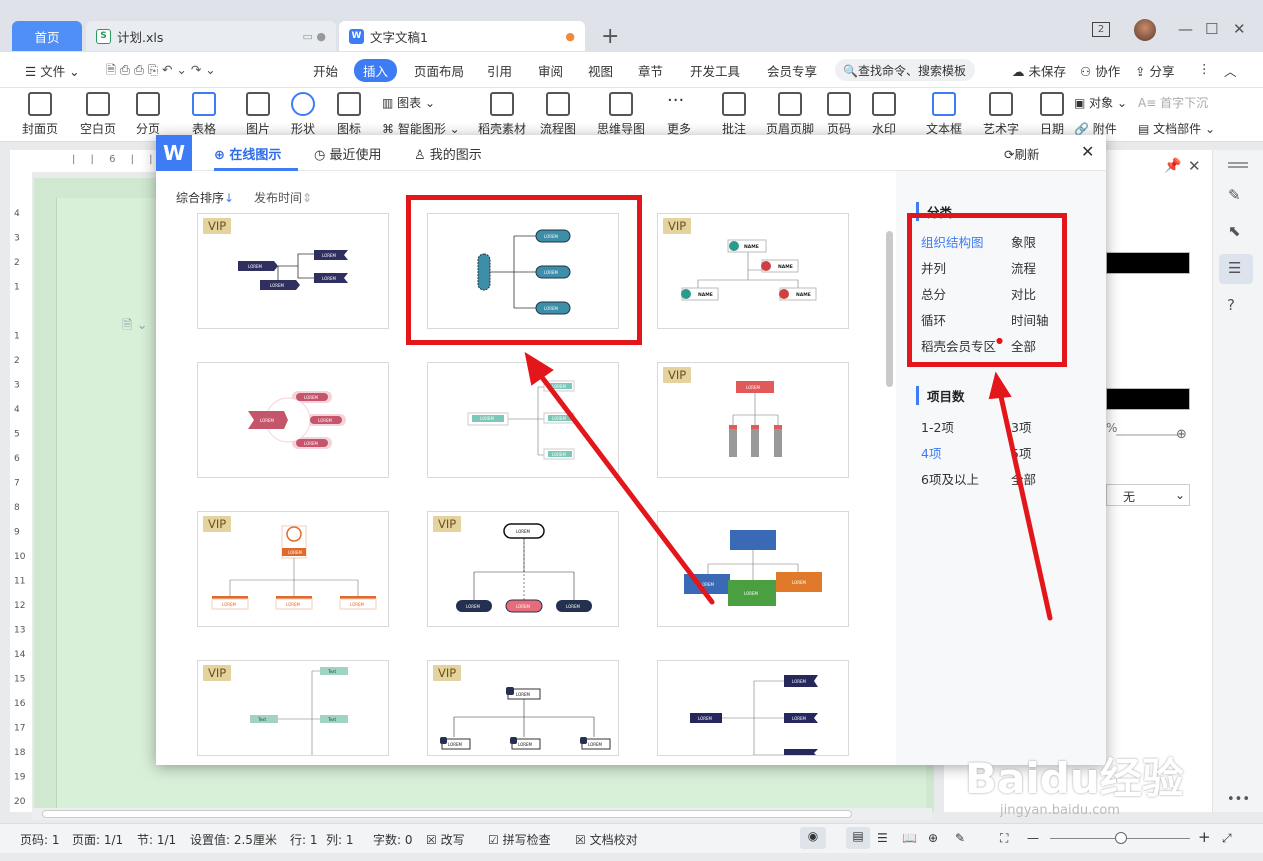 This screenshot has width=1263, height=861. I want to click on arrow-to-template, so click(625, 487).